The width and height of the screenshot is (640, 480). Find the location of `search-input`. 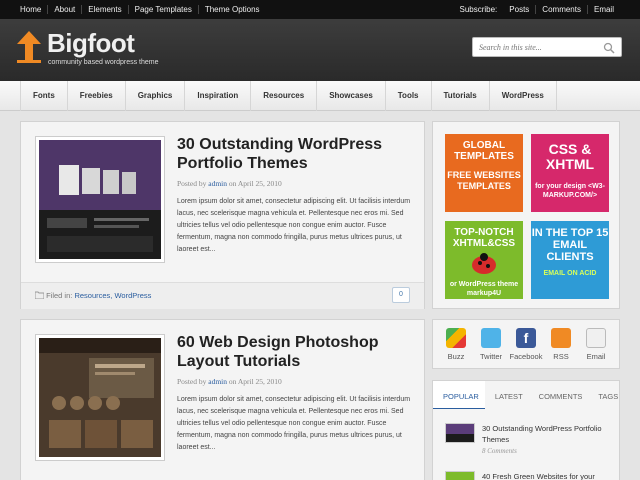

search-input is located at coordinates (539, 47).